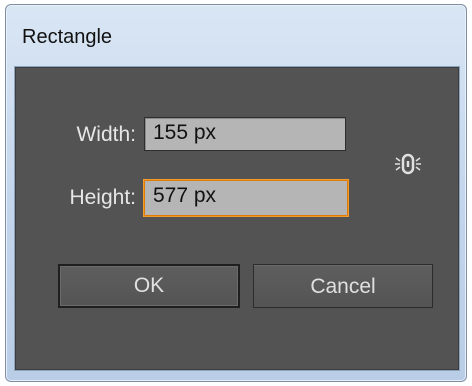 Image resolution: width=472 pixels, height=386 pixels. Describe the element at coordinates (408, 164) in the screenshot. I see `chain-link-icon` at that location.